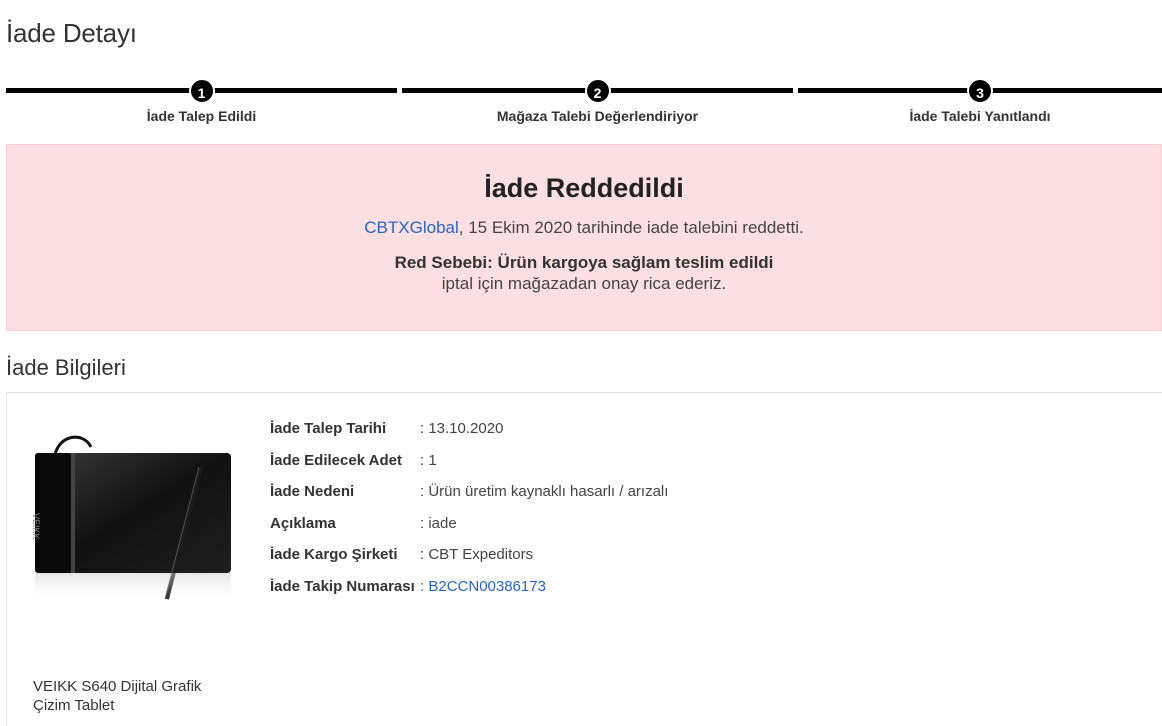 This screenshot has width=1162, height=726. I want to click on product-image: VEIKK, so click(133, 521).